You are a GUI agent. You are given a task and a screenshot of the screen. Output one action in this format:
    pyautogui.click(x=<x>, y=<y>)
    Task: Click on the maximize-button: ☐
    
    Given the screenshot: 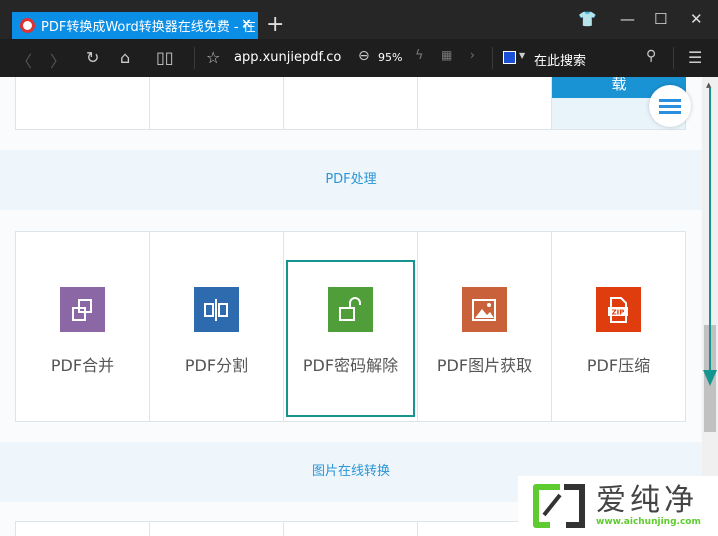 What is the action you would take?
    pyautogui.click(x=660, y=19)
    